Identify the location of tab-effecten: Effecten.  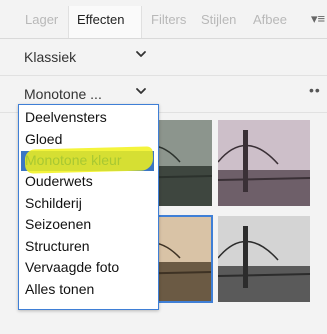
(100, 19).